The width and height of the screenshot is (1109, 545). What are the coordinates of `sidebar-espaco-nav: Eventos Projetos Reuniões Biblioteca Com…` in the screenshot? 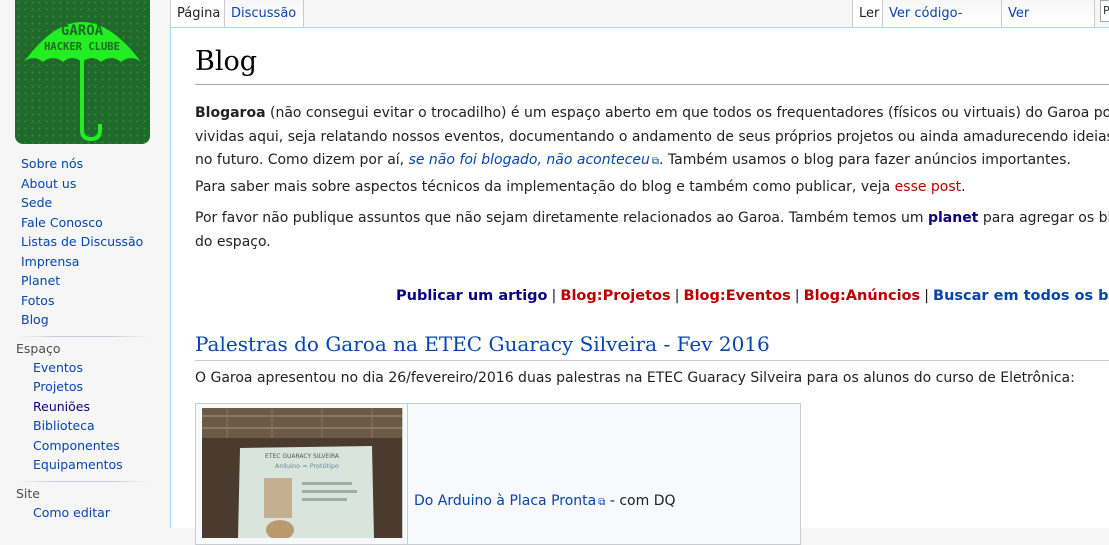 It's located at (85, 416).